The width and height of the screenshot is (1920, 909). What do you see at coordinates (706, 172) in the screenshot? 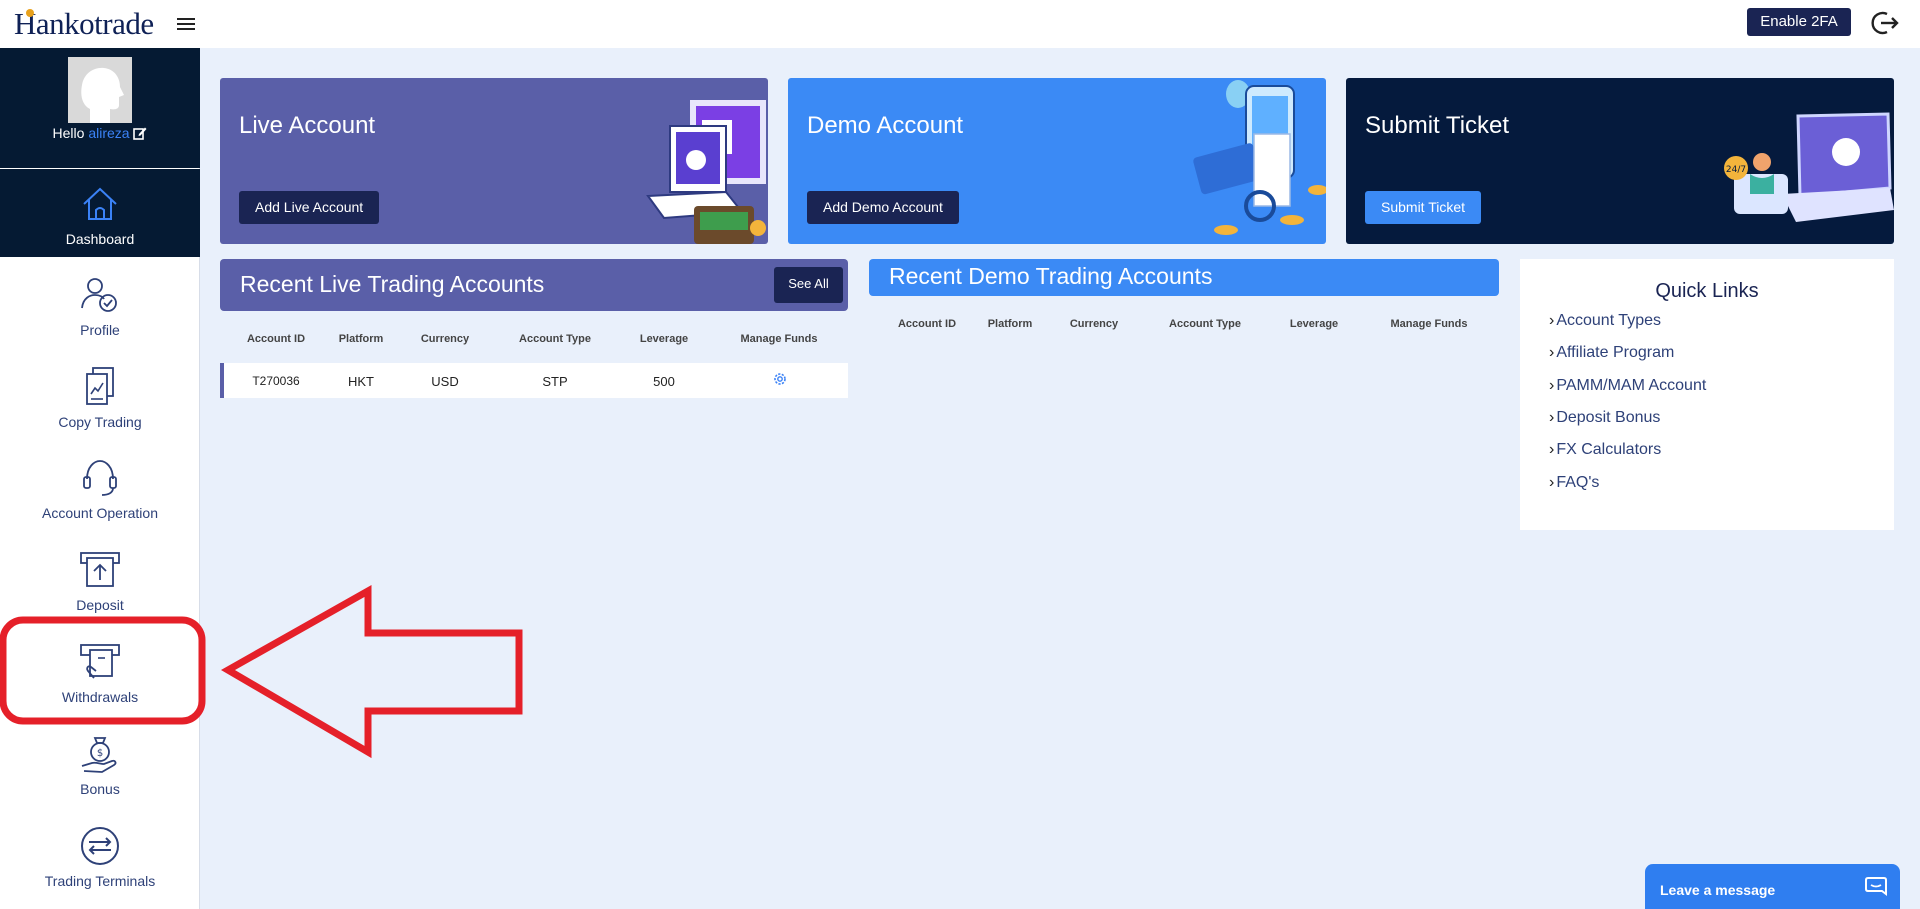
I see `laptop-illustration-icon` at bounding box center [706, 172].